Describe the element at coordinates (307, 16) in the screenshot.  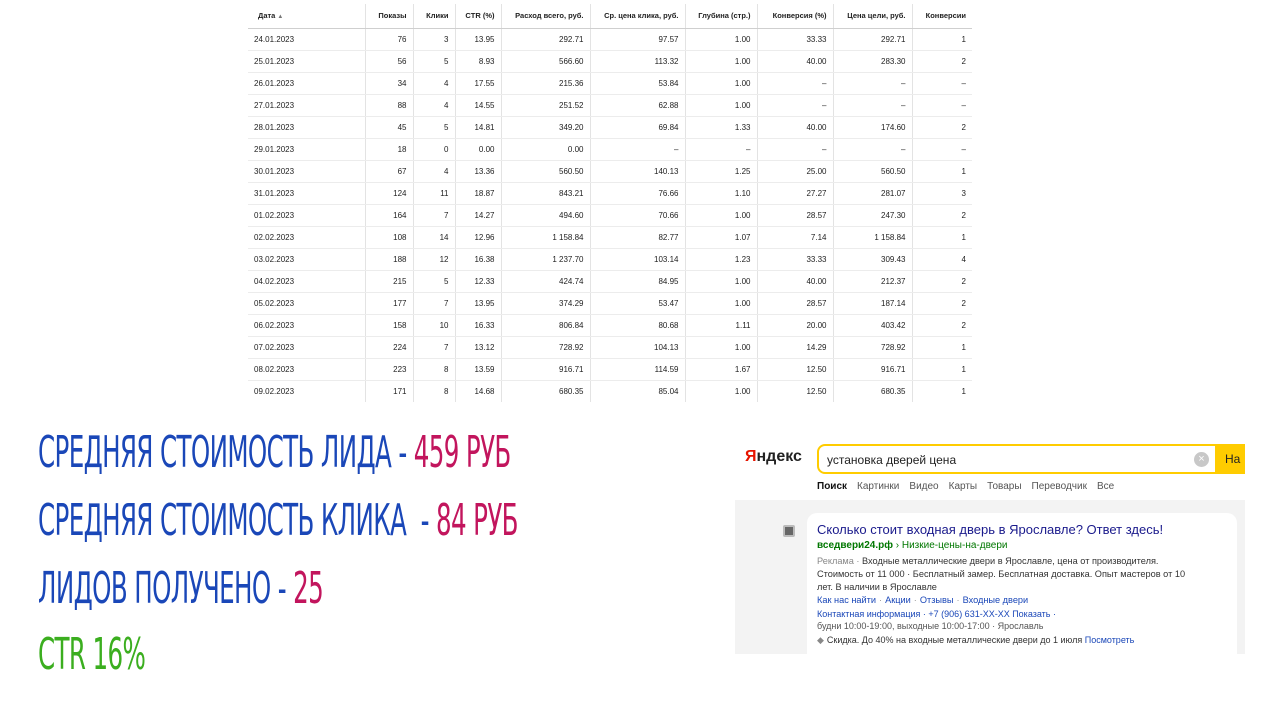
I see `column-header: Дата ▲` at that location.